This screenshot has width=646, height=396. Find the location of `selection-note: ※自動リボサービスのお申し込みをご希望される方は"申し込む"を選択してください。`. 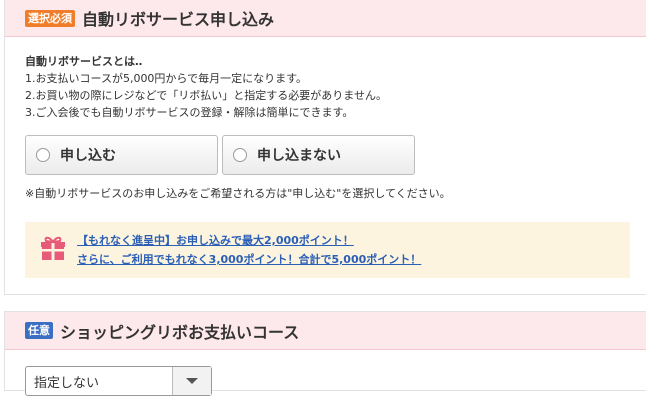

selection-note: ※自動リボサービスのお申し込みをご希望される方は"申し込む"を選択してください。 is located at coordinates (238, 193).